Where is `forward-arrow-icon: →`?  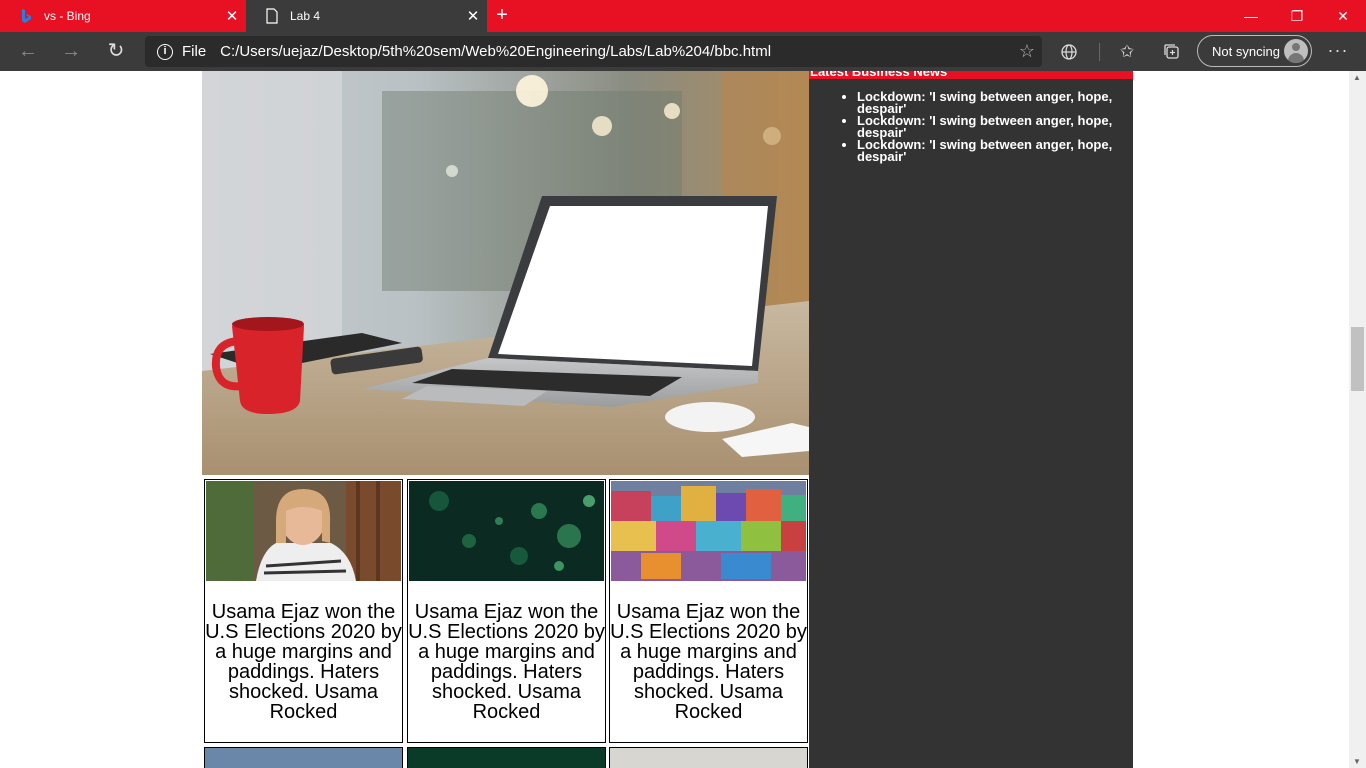
forward-arrow-icon: → is located at coordinates (71, 52).